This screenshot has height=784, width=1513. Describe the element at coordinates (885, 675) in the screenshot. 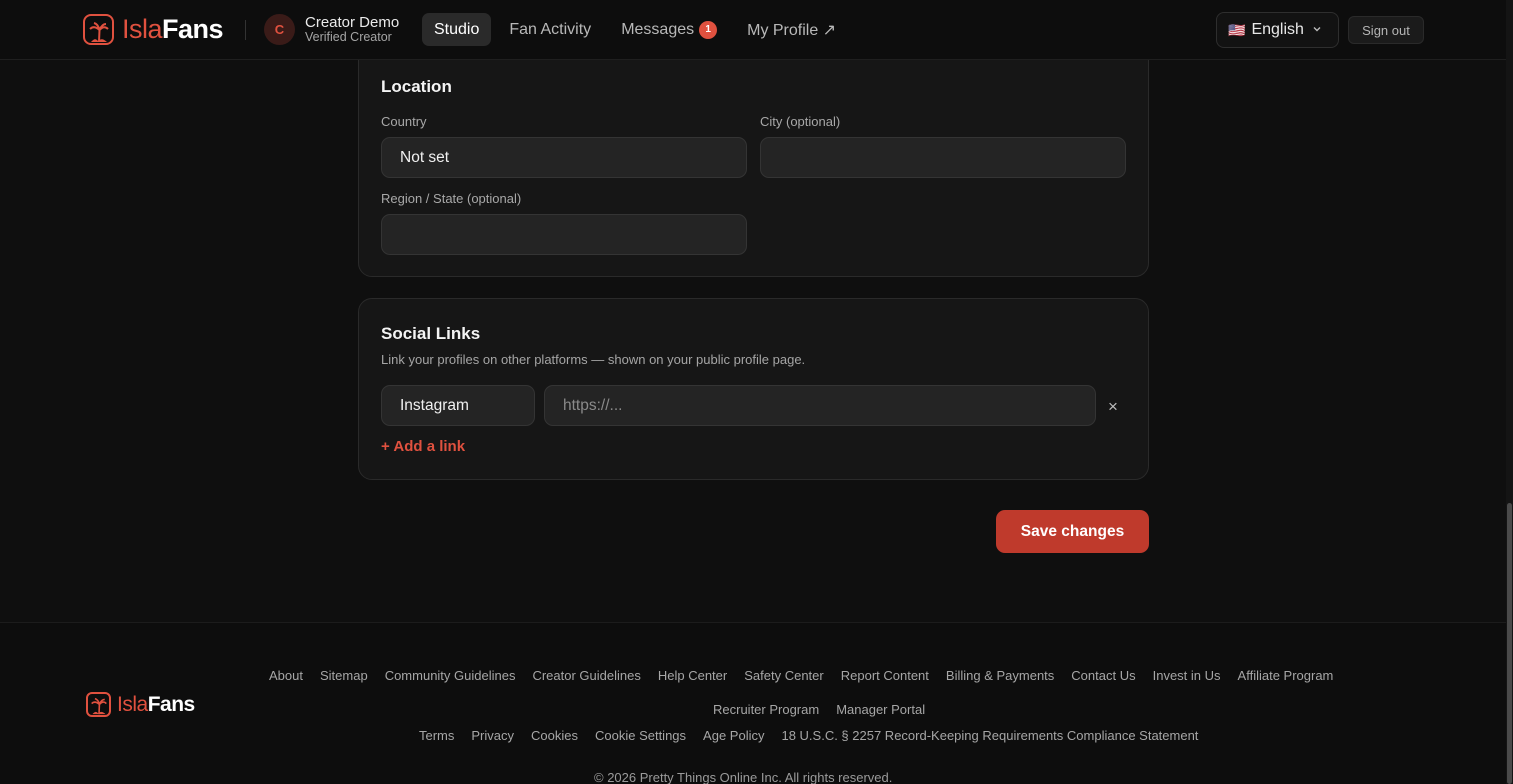

I see `footer-link-report-content: Report Content` at that location.